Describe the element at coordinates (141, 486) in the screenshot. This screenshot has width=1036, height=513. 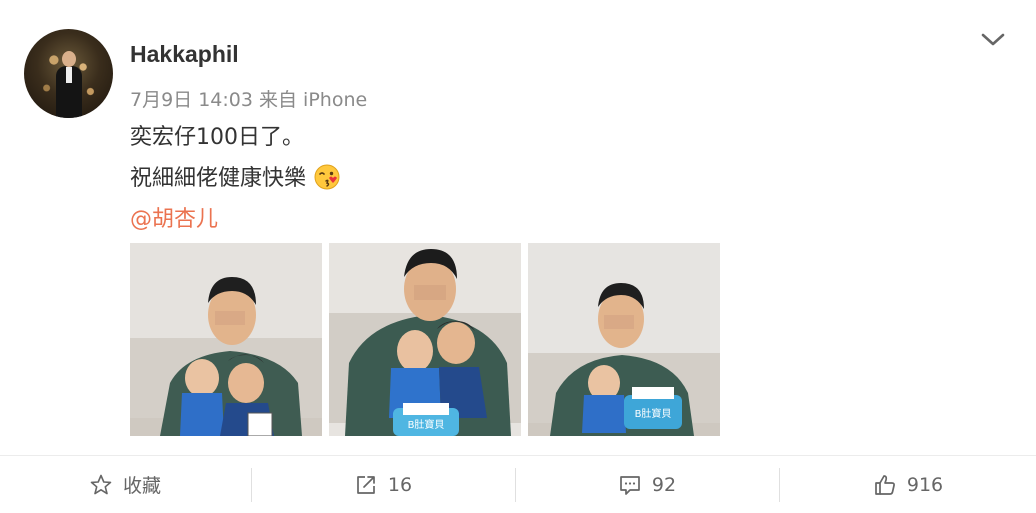
I see `favorite-label: 收藏` at that location.